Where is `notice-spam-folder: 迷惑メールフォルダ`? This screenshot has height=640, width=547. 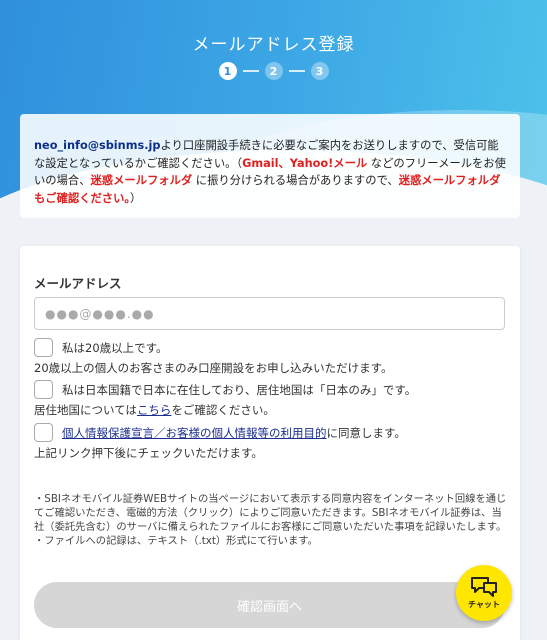
notice-spam-folder: 迷惑メールフォルダ is located at coordinates (141, 180).